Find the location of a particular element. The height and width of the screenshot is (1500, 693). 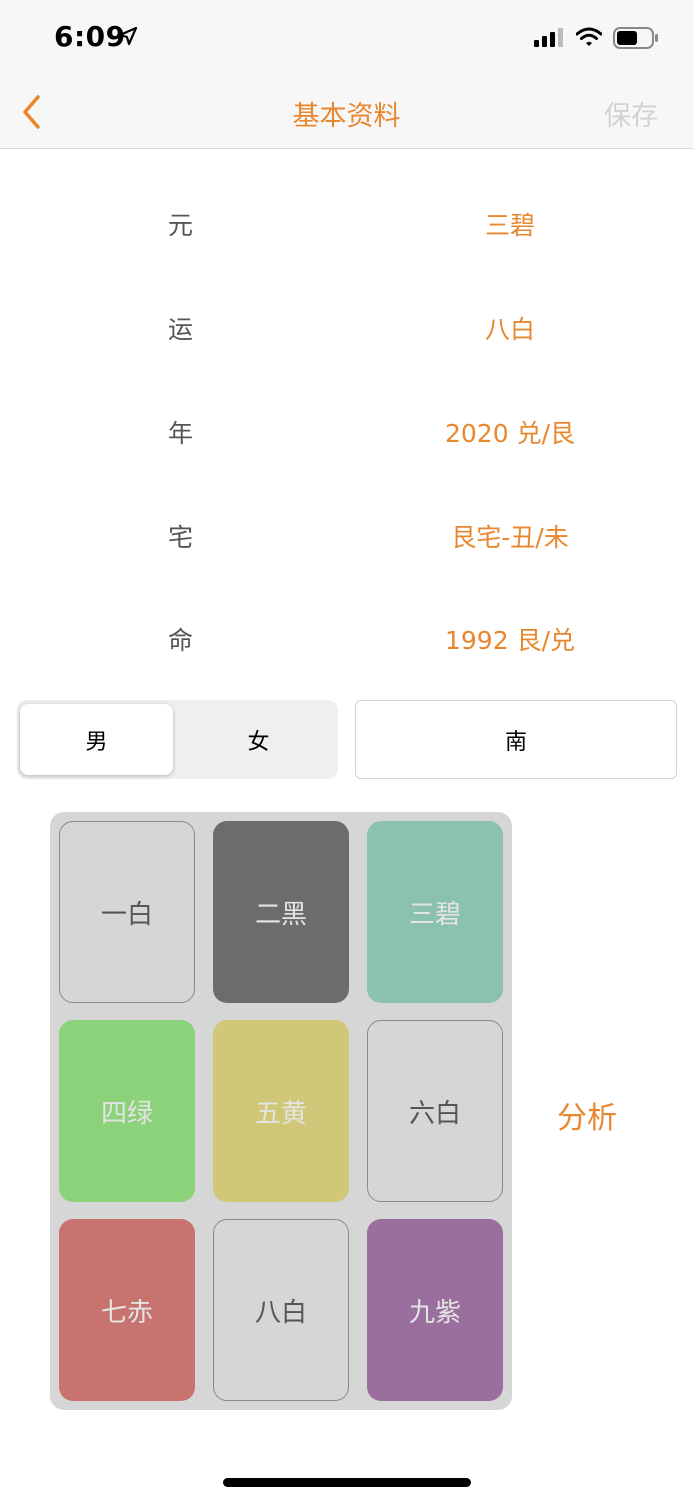

info-value: 1992 艮/兑 is located at coordinates (510, 639).